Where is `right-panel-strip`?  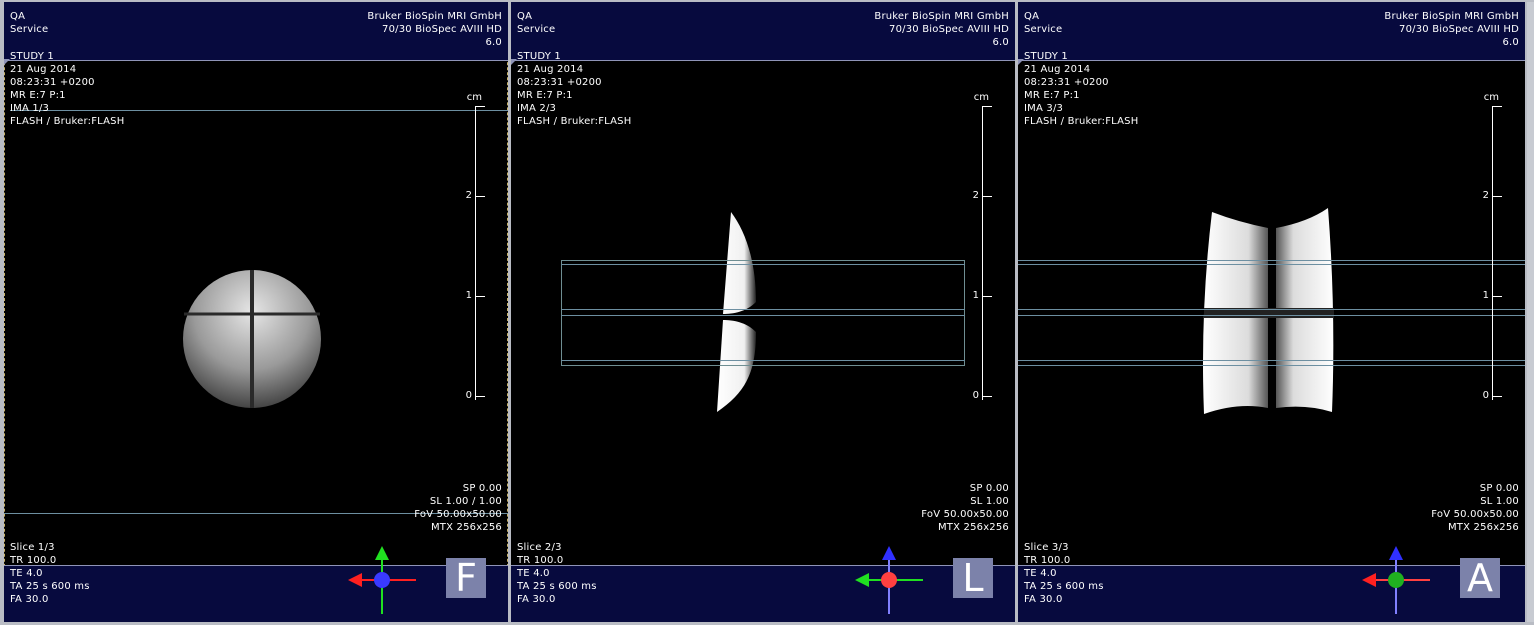 right-panel-strip is located at coordinates (1530, 312).